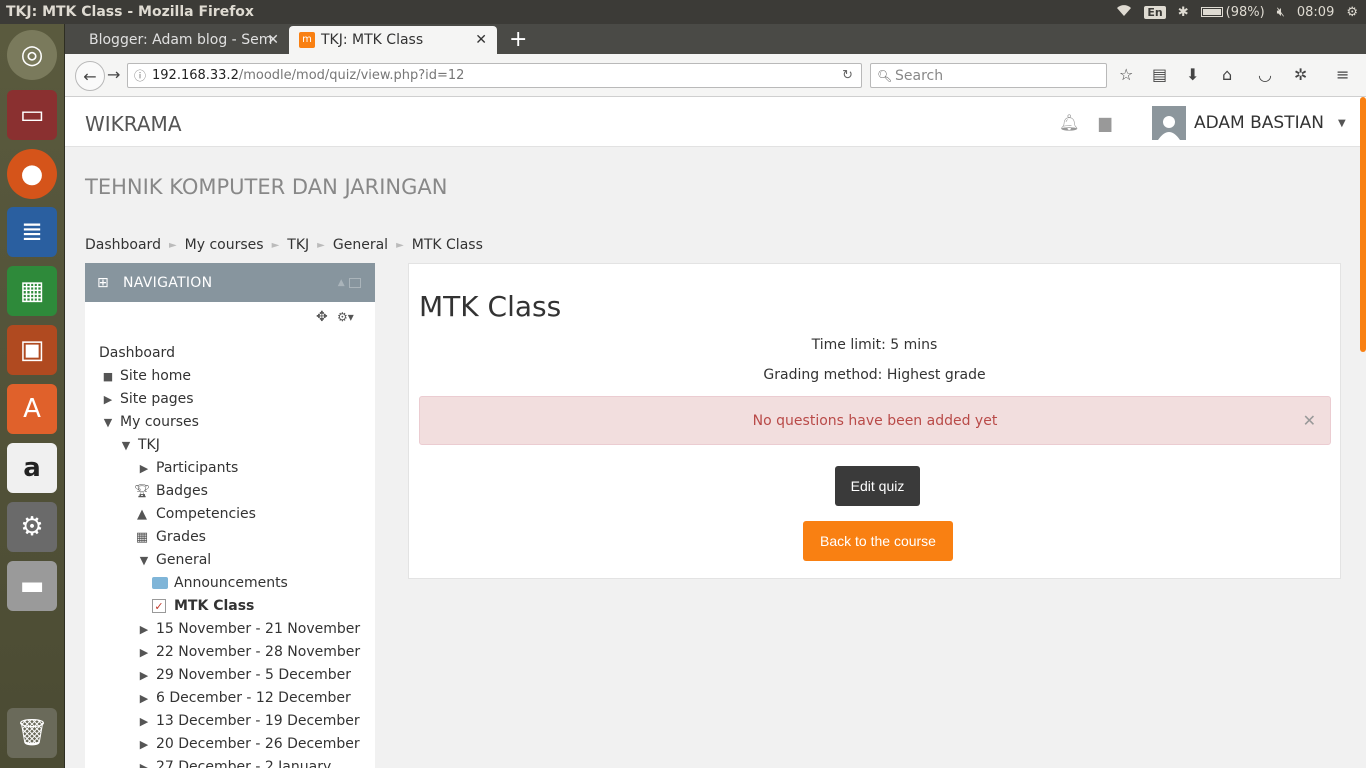 This screenshot has height=768, width=1366. What do you see at coordinates (177, 40) in the screenshot?
I see `tab-blogger: Blogger: Adam blog - Sem ✕` at bounding box center [177, 40].